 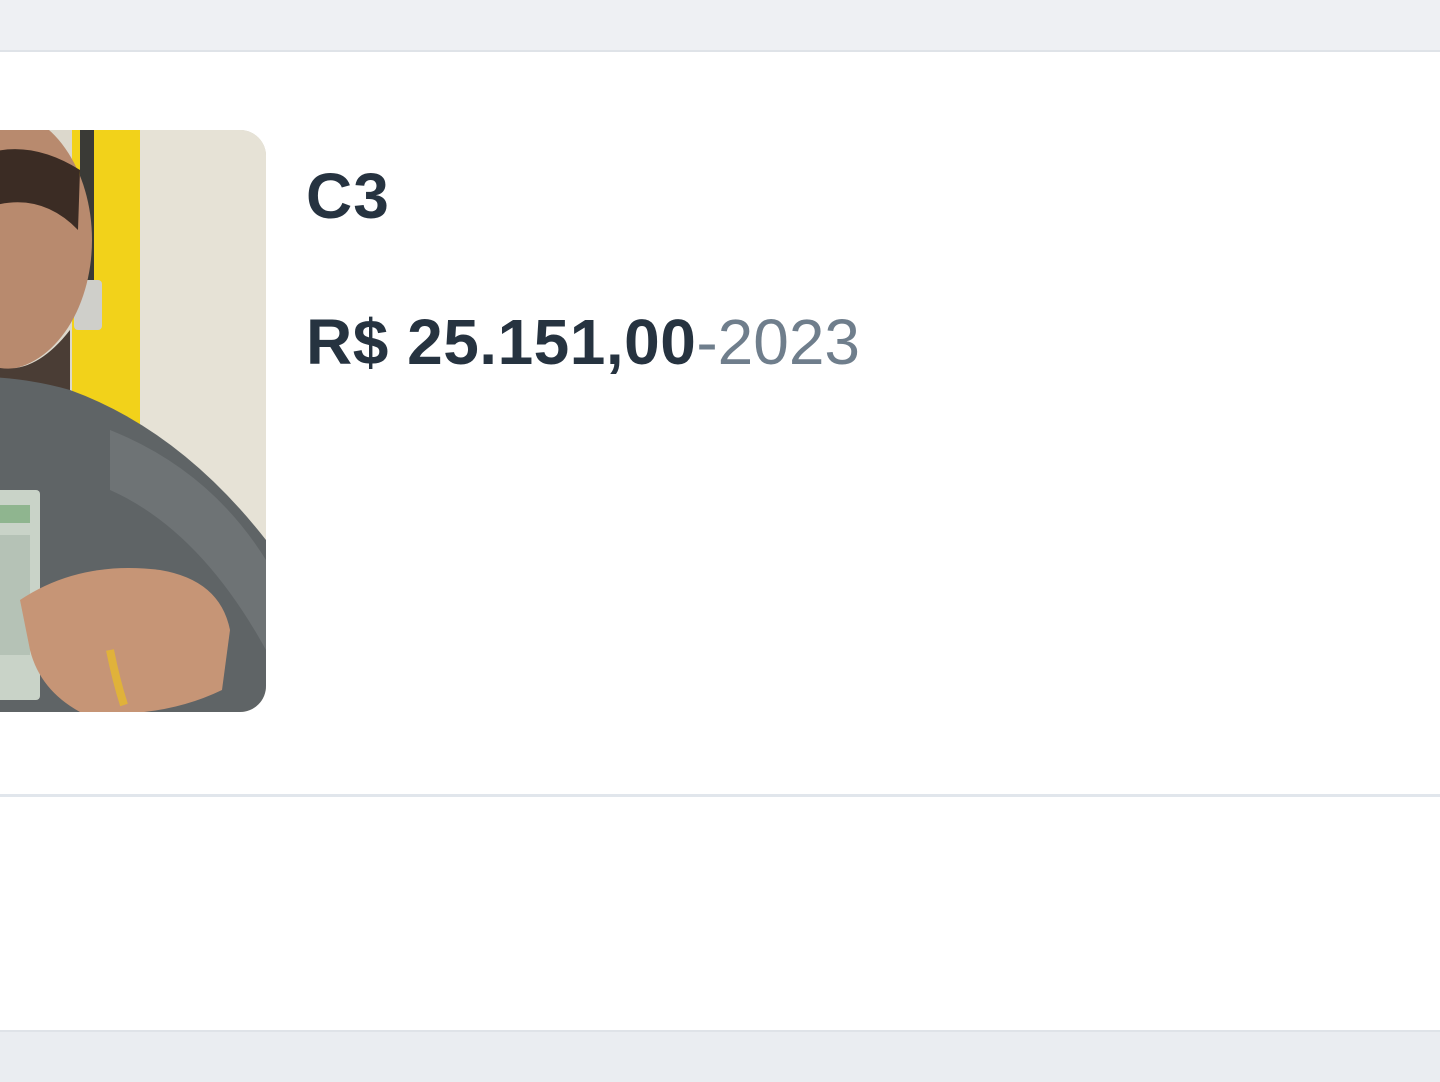 I want to click on listing-title: C3, so click(x=348, y=196).